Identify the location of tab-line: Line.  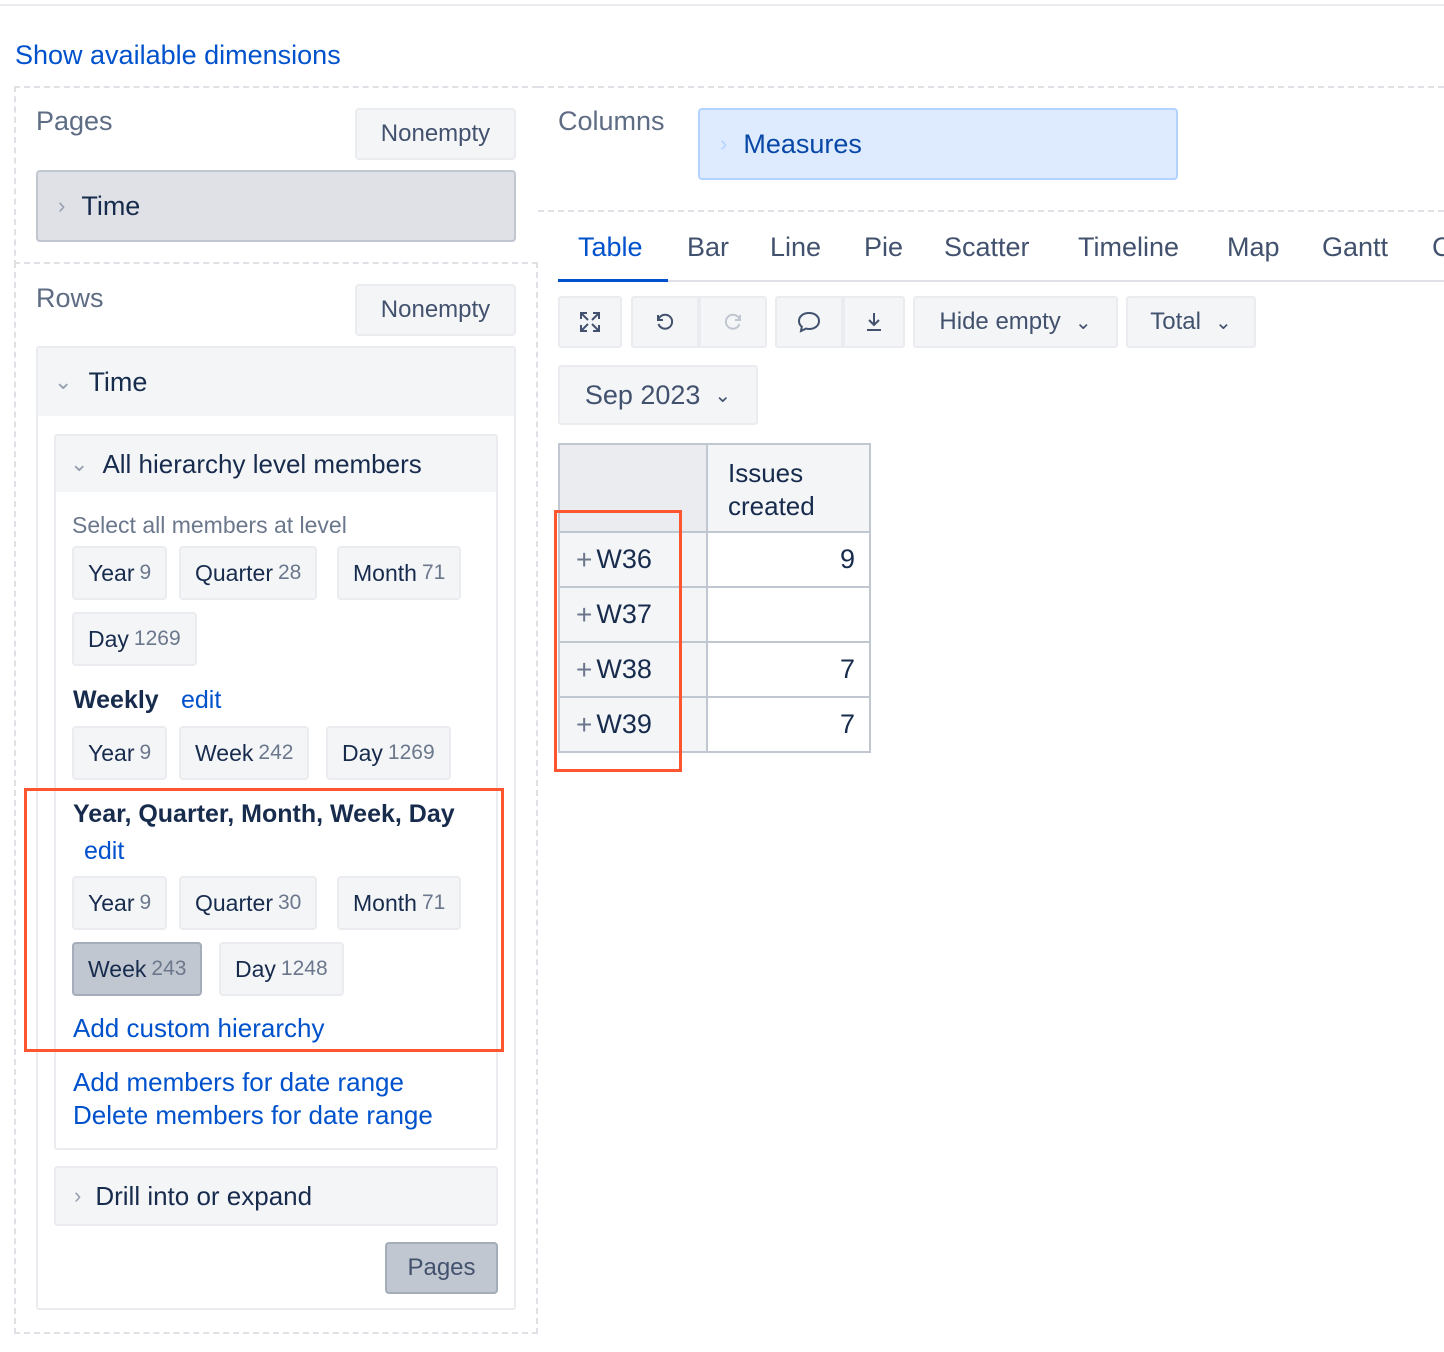
(795, 247).